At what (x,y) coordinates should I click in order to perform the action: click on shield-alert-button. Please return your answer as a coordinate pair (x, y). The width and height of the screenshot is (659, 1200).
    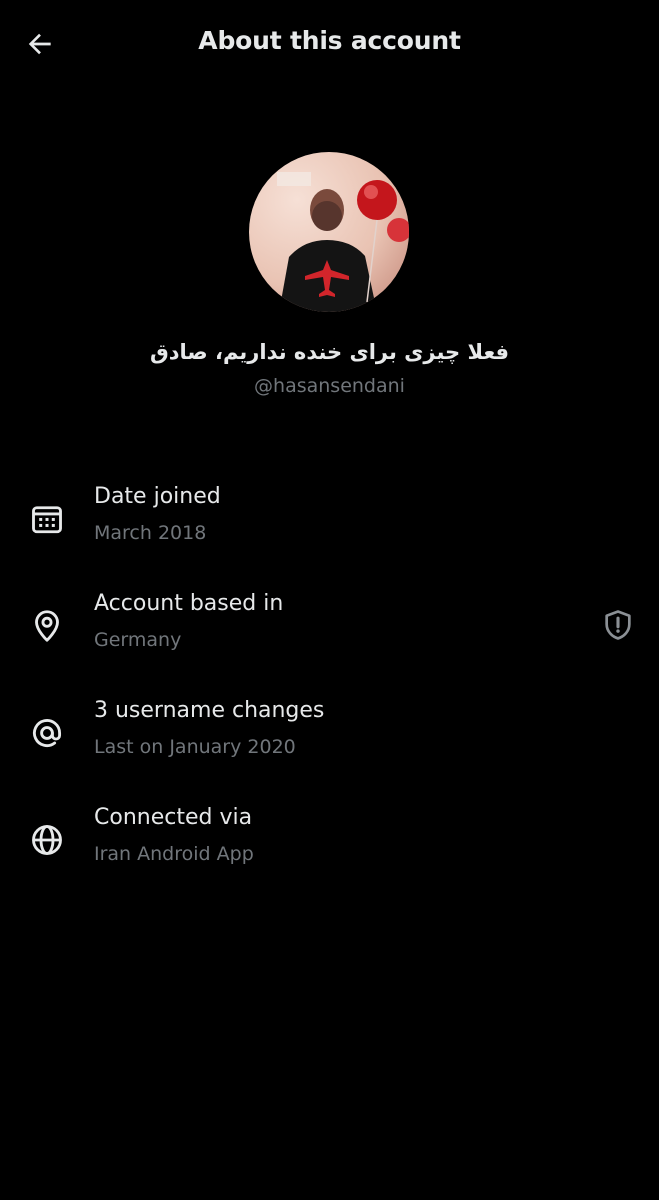
    Looking at the image, I should click on (618, 625).